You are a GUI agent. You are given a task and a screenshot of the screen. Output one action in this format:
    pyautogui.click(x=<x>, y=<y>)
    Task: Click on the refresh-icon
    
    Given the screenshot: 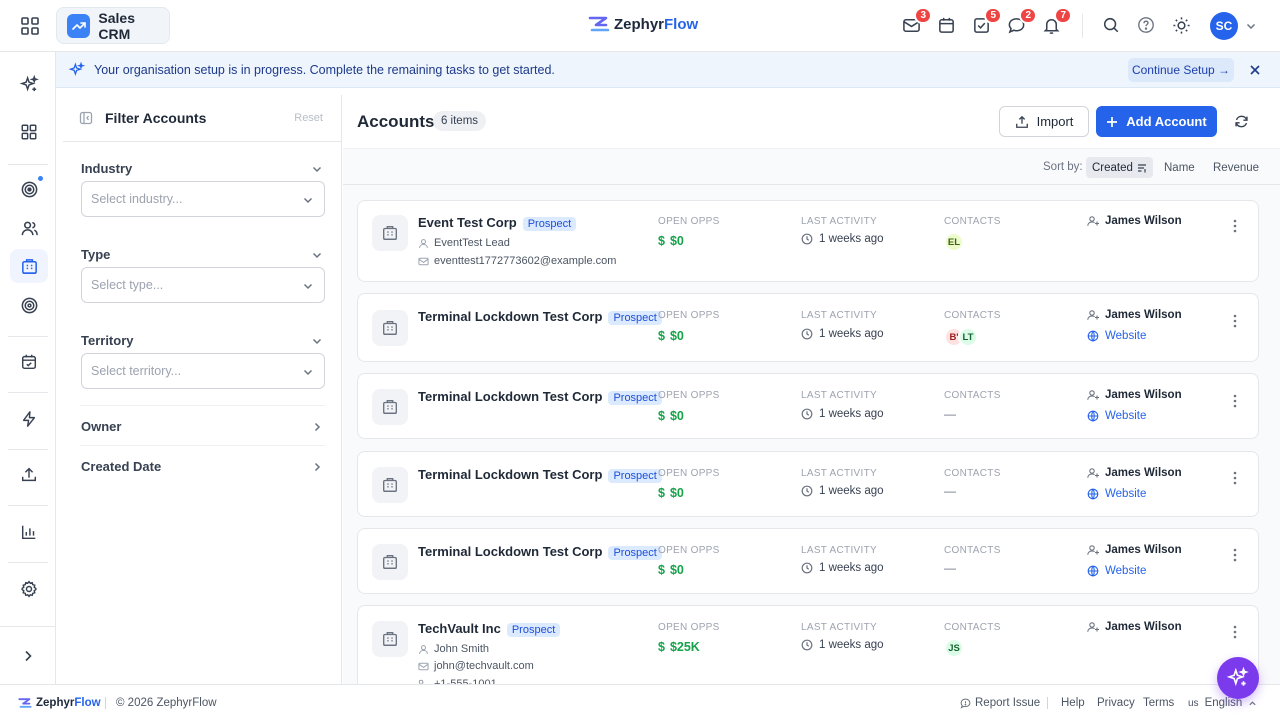 What is the action you would take?
    pyautogui.click(x=1241, y=121)
    